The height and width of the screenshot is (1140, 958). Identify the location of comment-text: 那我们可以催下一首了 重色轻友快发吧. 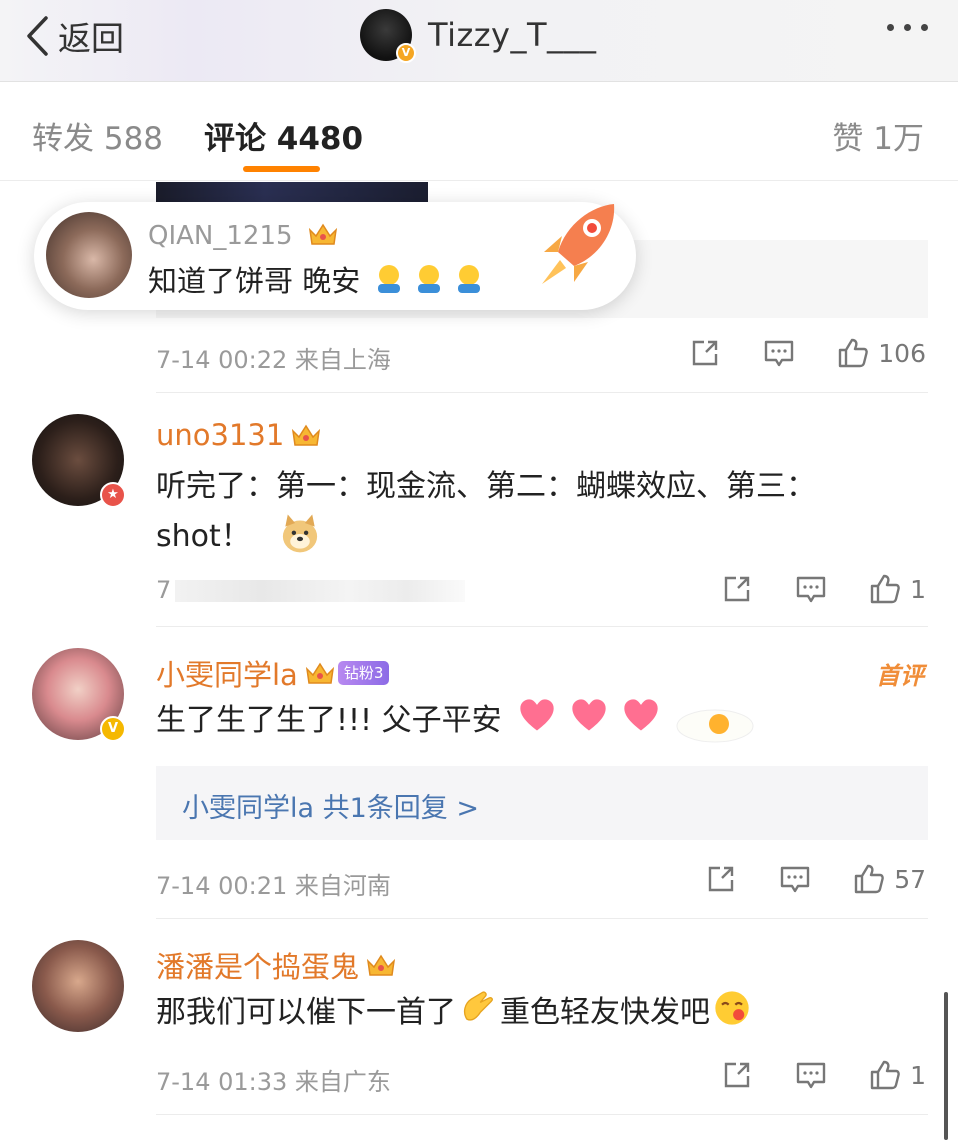
(536, 1013).